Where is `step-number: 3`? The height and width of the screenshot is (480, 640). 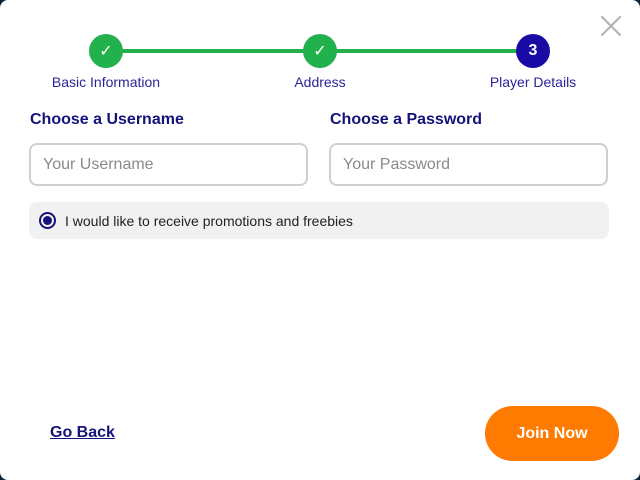 step-number: 3 is located at coordinates (533, 50).